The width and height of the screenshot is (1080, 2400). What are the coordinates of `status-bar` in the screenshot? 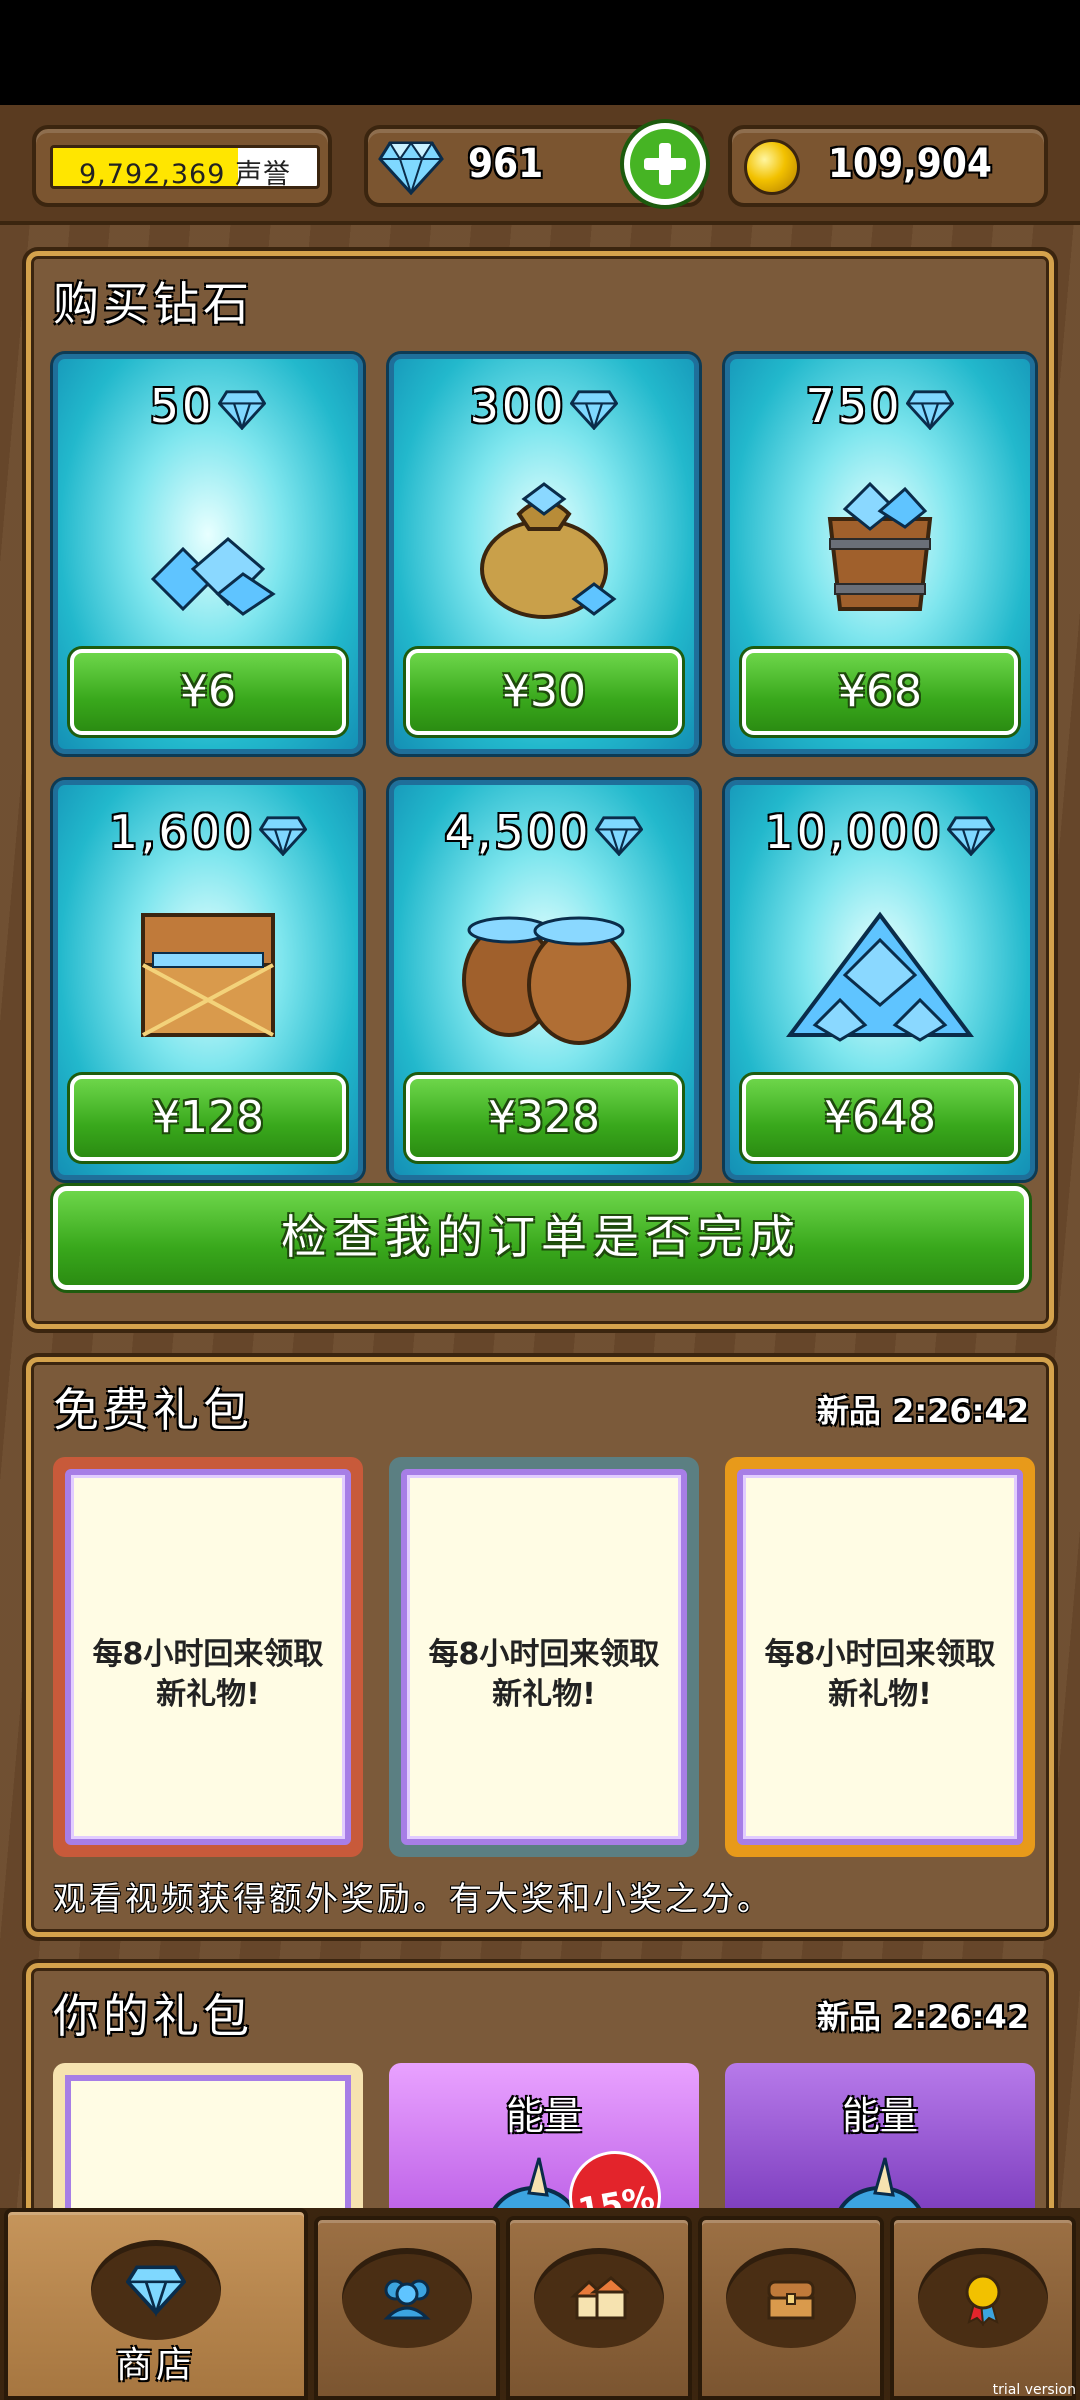 It's located at (540, 52).